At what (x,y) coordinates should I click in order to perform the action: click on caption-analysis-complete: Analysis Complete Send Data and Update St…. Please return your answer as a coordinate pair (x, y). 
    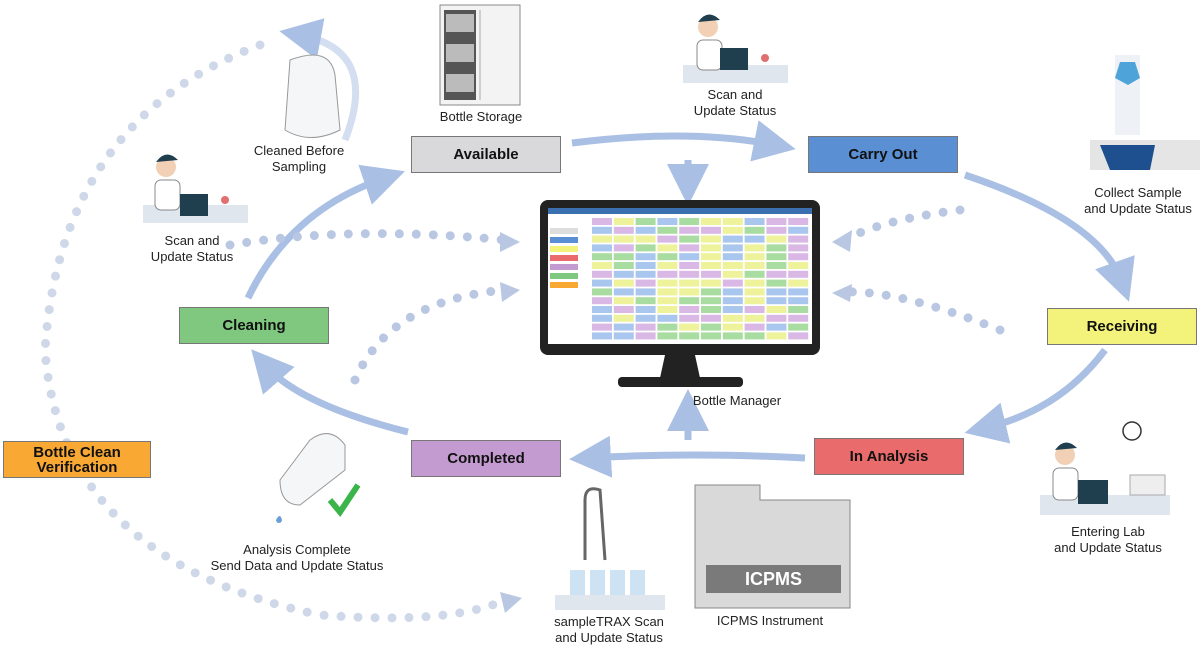
    Looking at the image, I should click on (297, 557).